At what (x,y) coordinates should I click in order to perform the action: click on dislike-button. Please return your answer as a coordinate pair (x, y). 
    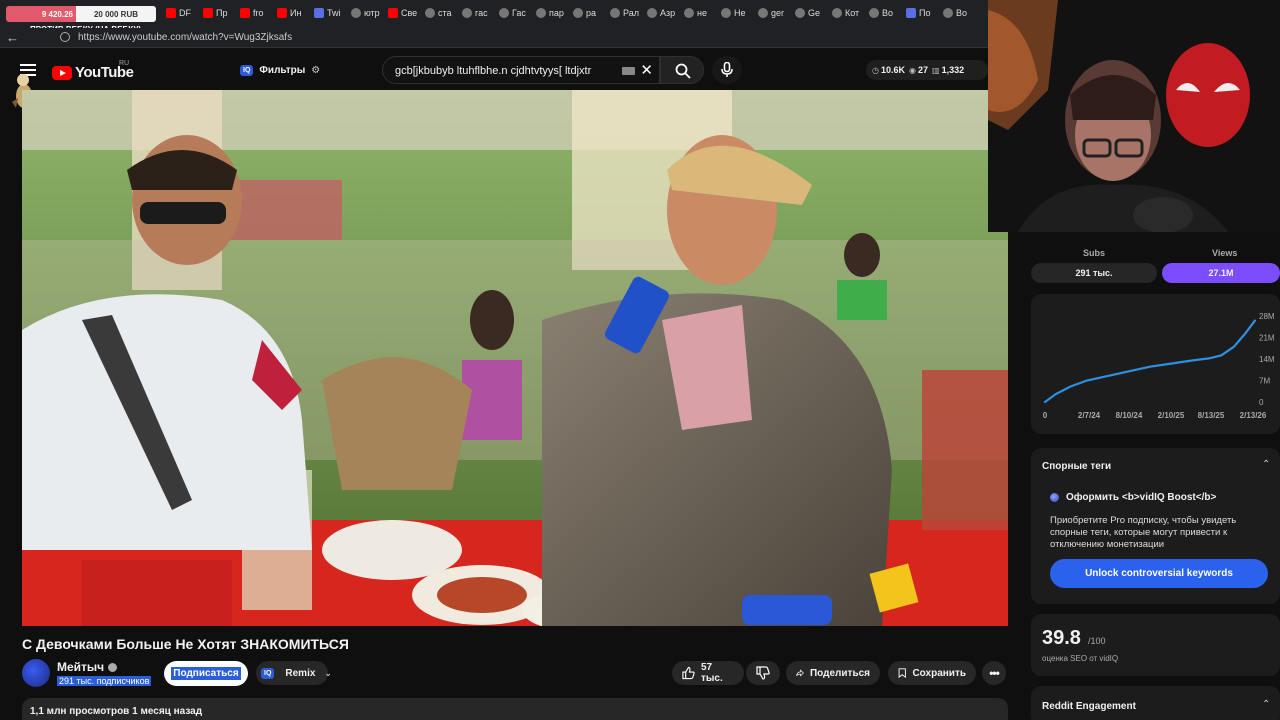
    Looking at the image, I should click on (763, 673).